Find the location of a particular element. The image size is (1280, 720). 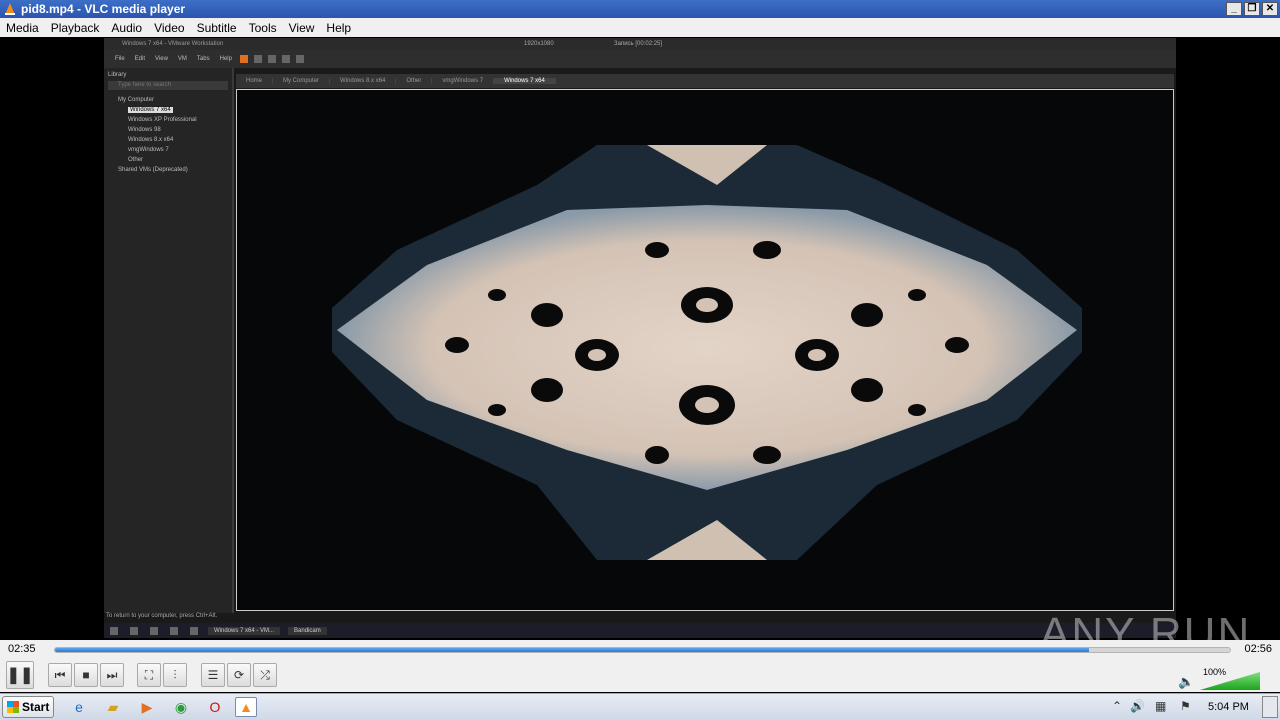

window-title: pid8.mp4 - VLC media player is located at coordinates (103, 9).